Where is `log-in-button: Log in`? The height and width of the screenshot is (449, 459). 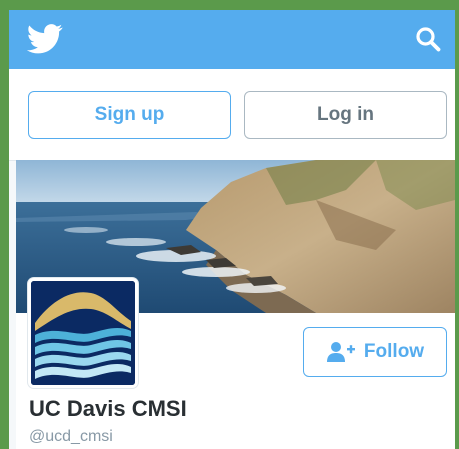
log-in-button: Log in is located at coordinates (345, 115).